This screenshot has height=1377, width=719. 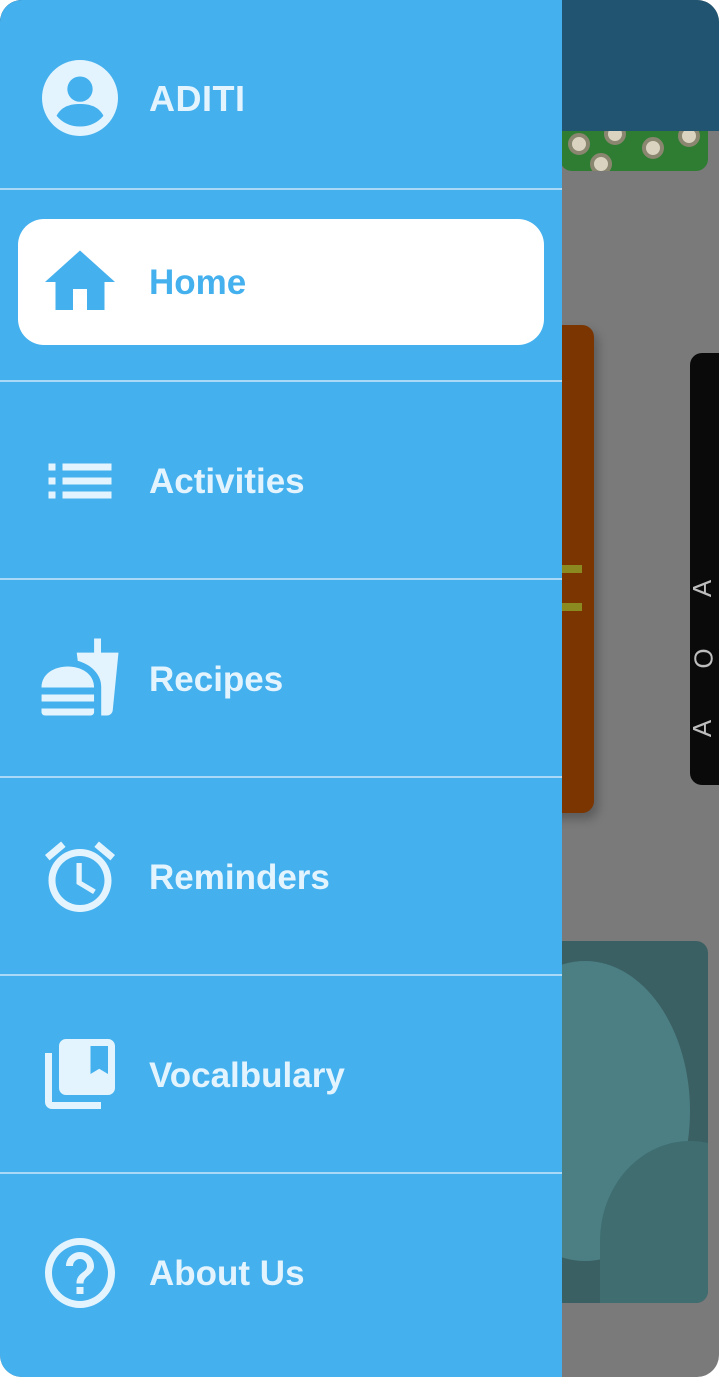 I want to click on library-books-icon, so click(x=80, y=1074).